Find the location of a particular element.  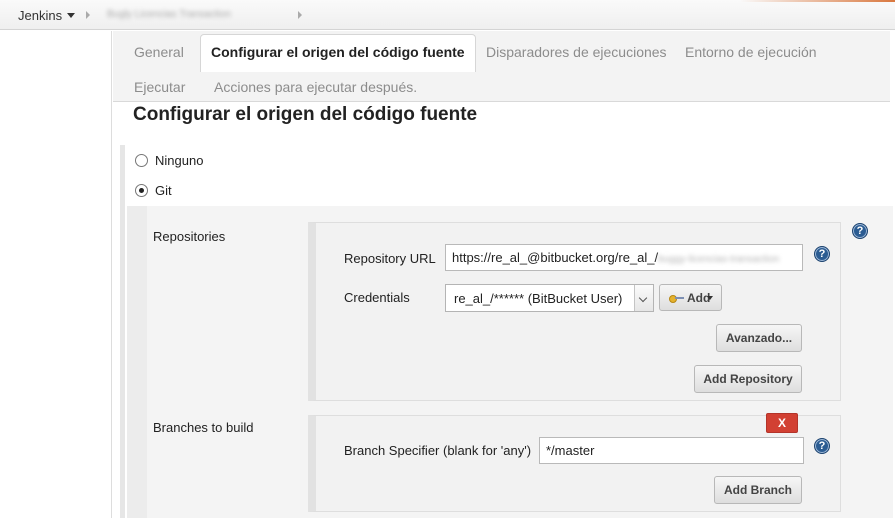

key-icon is located at coordinates (676, 298).